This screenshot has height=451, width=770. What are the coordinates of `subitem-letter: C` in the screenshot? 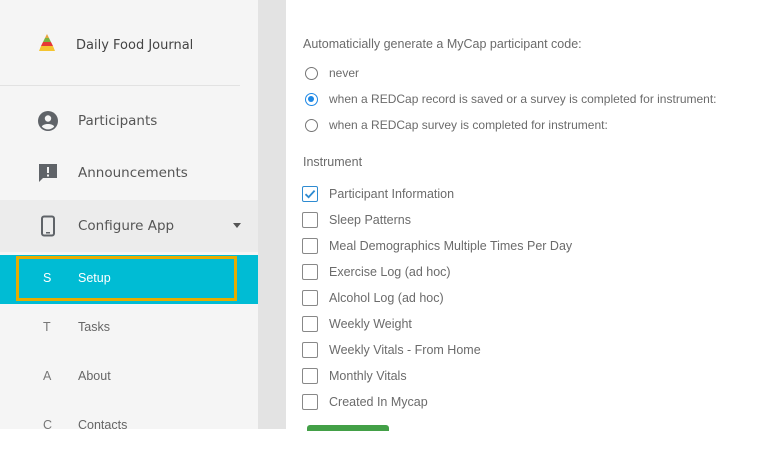 It's located at (48, 425).